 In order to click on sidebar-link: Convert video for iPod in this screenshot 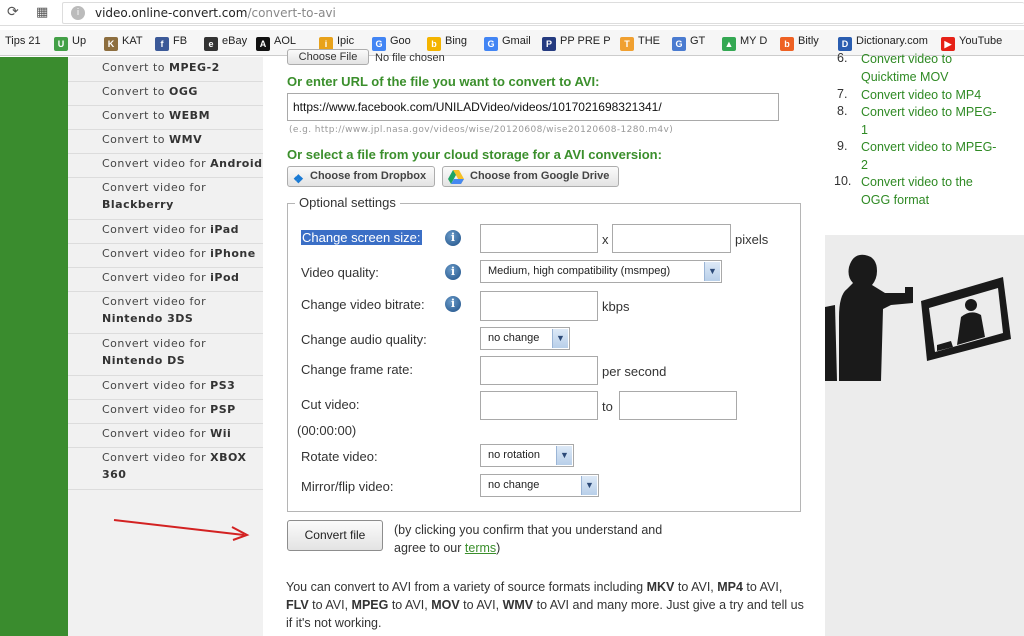, I will do `click(170, 277)`.